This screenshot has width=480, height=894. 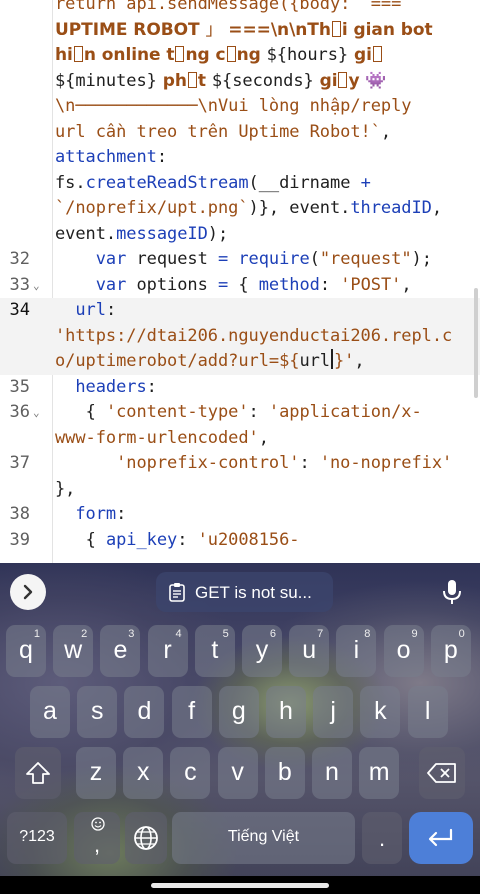 What do you see at coordinates (190, 773) in the screenshot?
I see `key-c: c` at bounding box center [190, 773].